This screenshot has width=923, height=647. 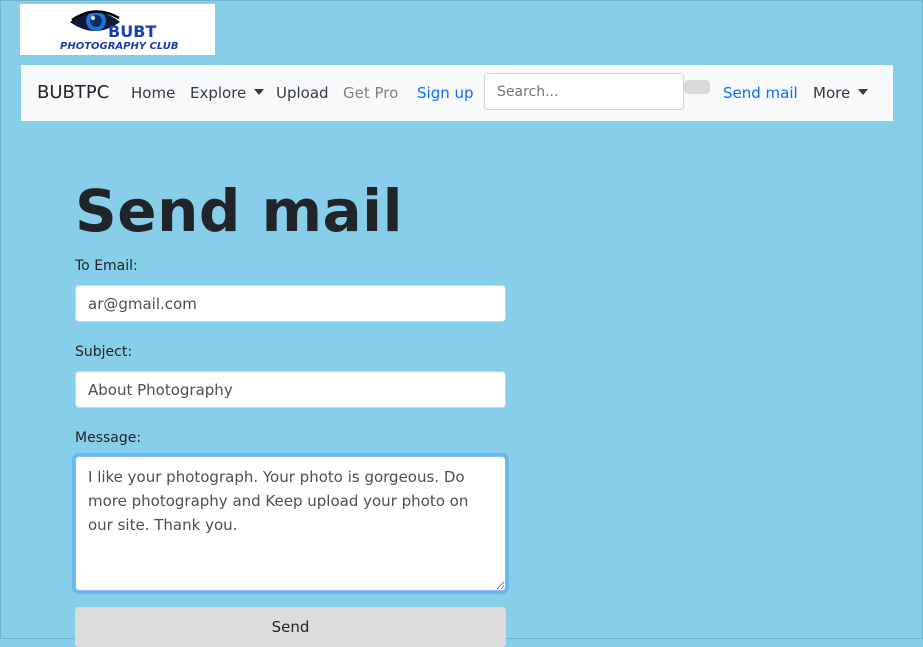 What do you see at coordinates (290, 389) in the screenshot?
I see `subject-field` at bounding box center [290, 389].